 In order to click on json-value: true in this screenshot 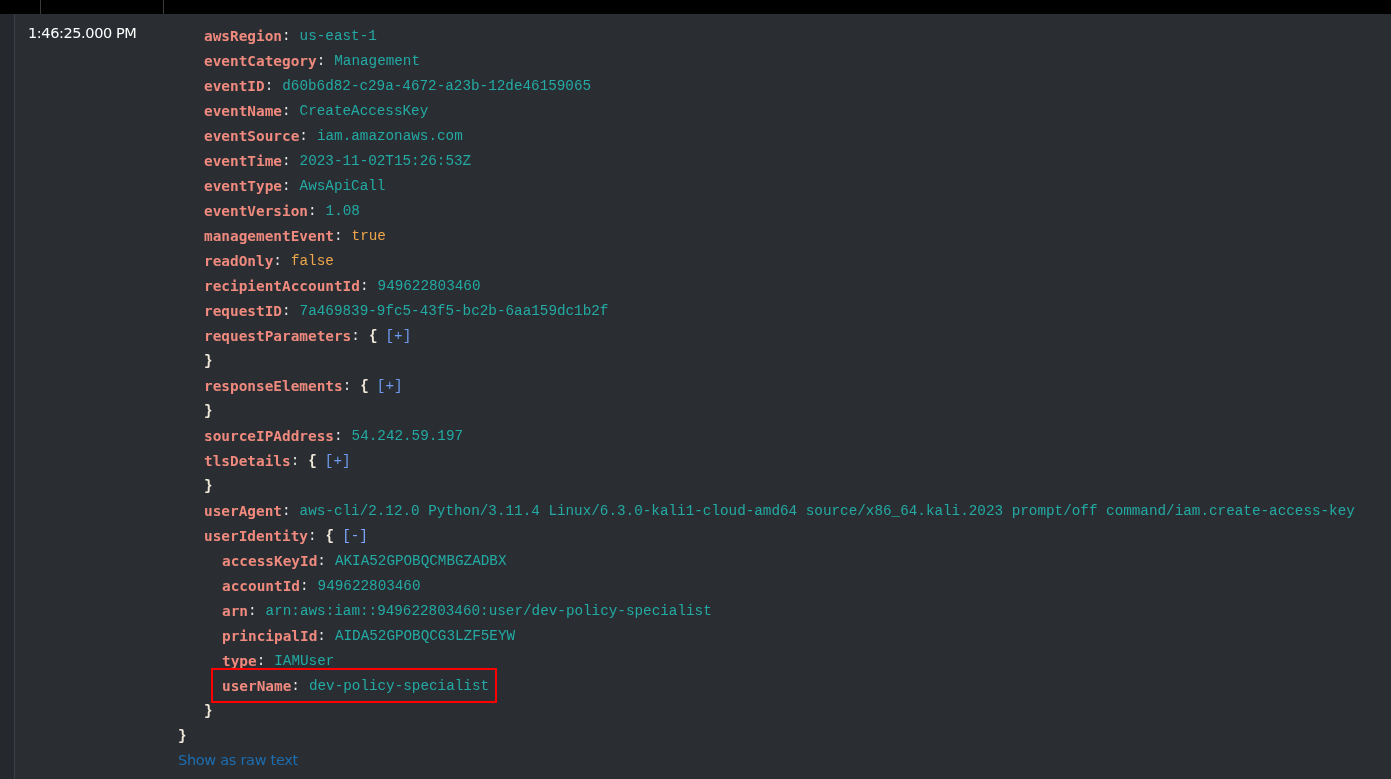, I will do `click(368, 235)`.